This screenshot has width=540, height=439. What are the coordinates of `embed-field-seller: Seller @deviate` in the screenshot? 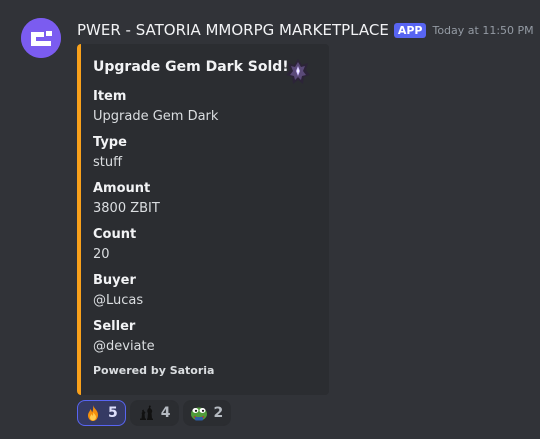 It's located at (203, 337).